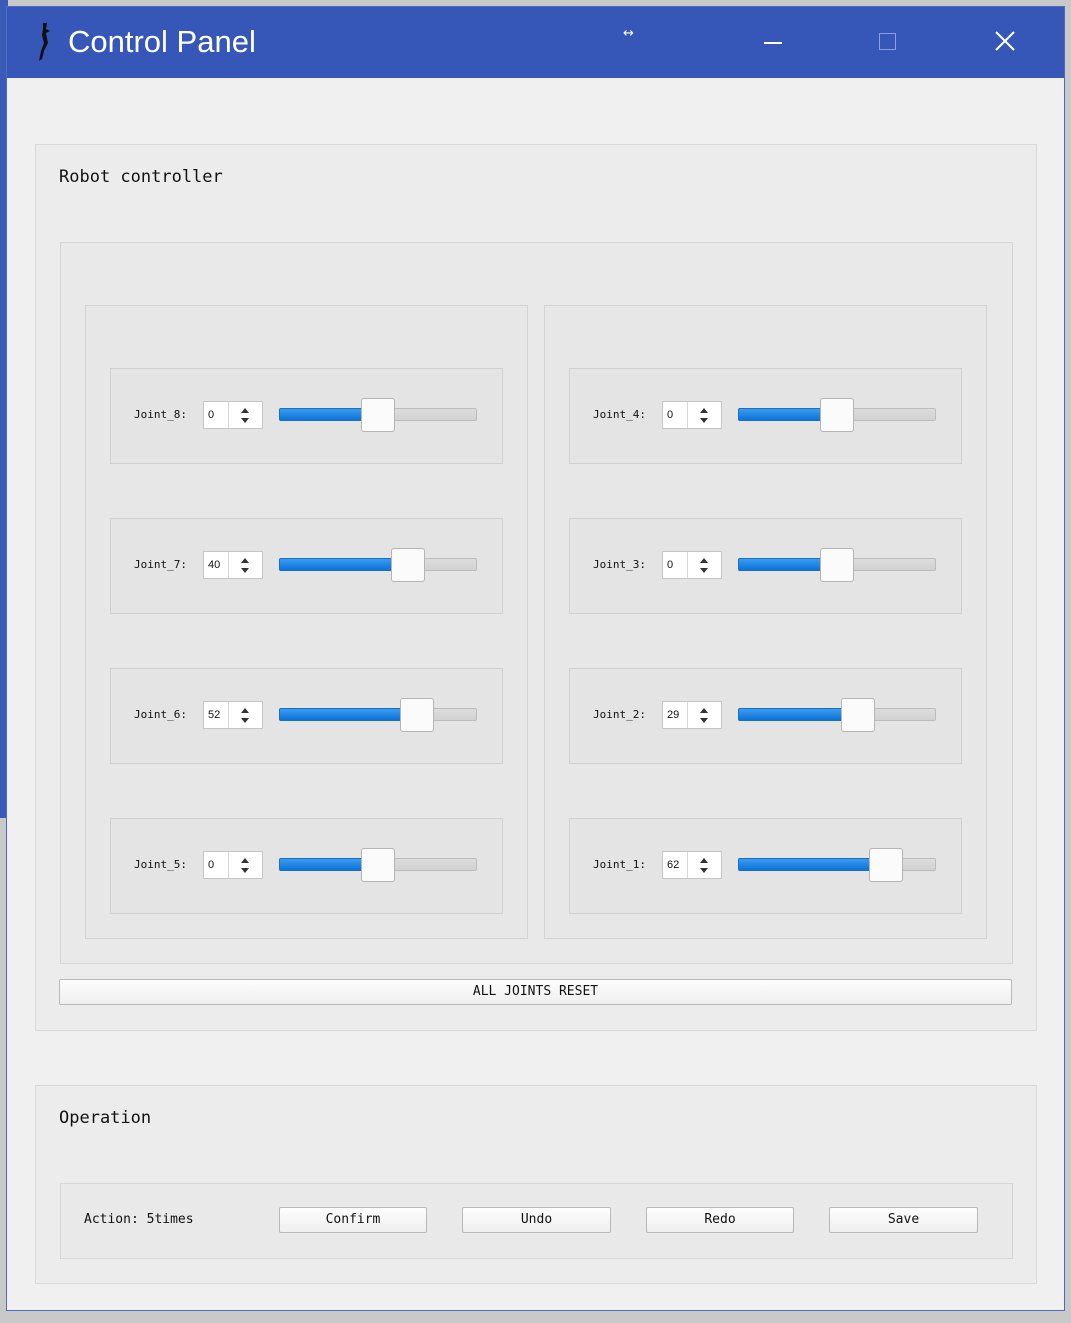  Describe the element at coordinates (162, 41) in the screenshot. I see `window-title: Control Panel` at that location.